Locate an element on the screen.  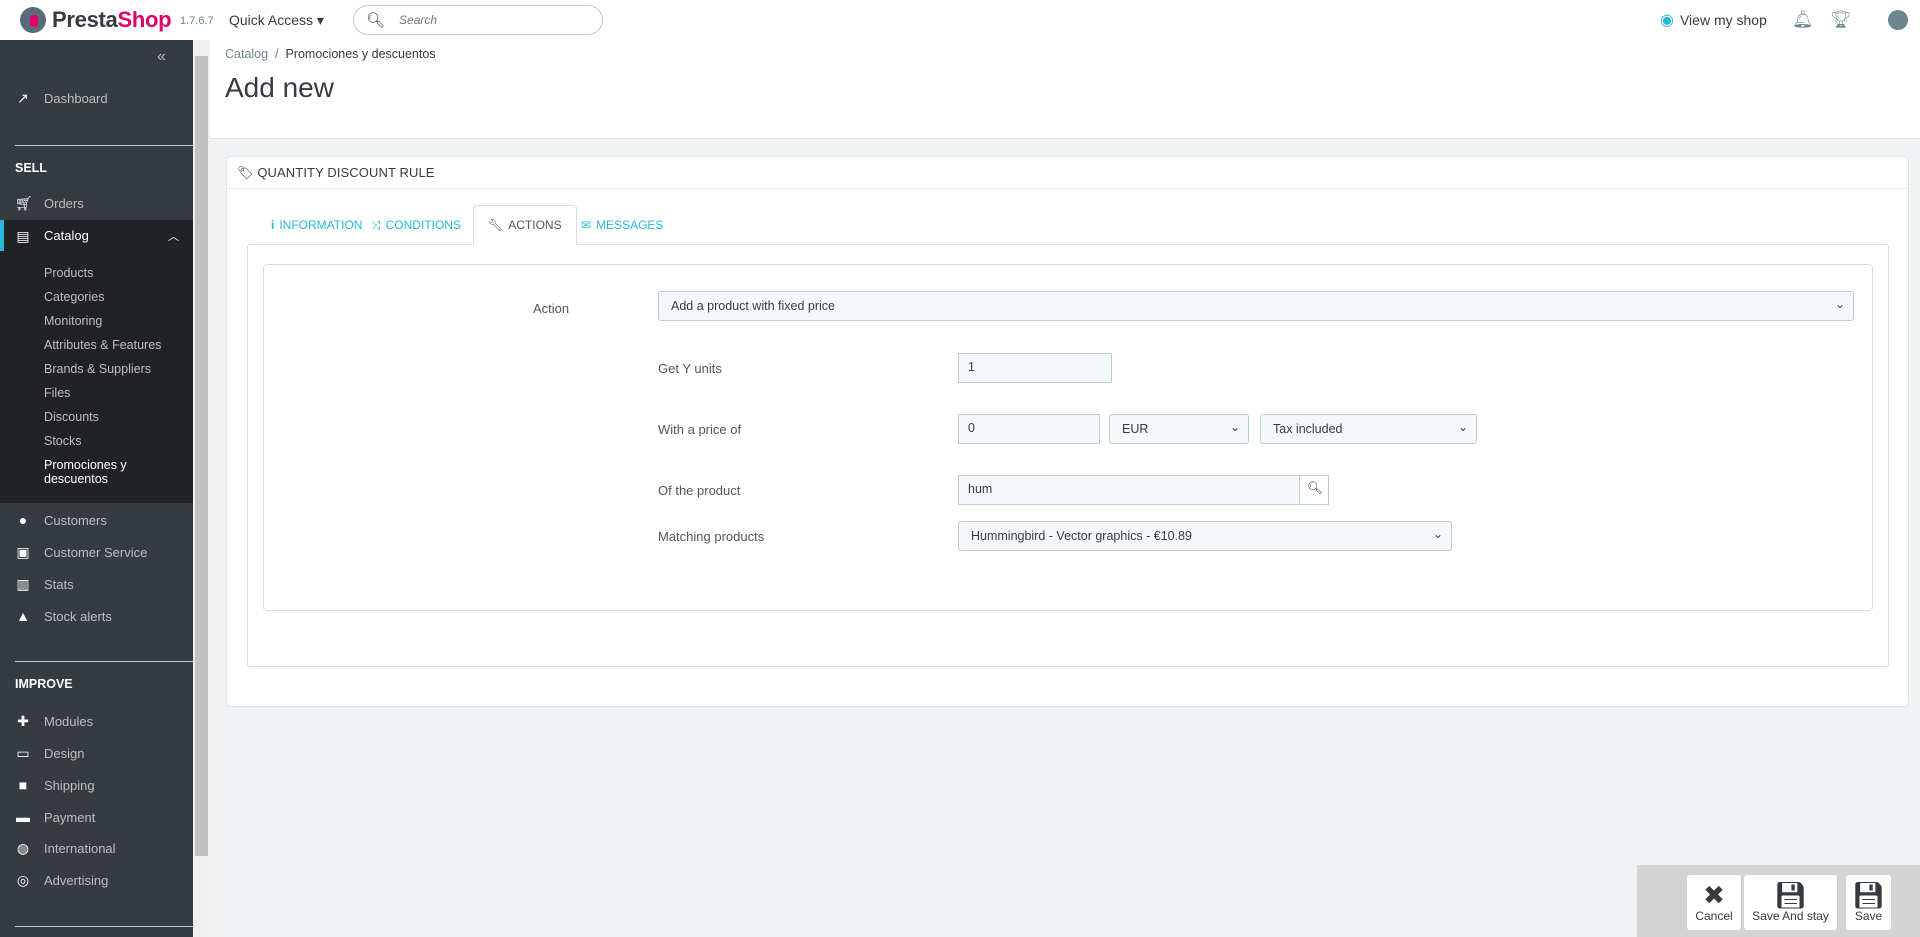
caret-down-icon: ▾ is located at coordinates (320, 20).